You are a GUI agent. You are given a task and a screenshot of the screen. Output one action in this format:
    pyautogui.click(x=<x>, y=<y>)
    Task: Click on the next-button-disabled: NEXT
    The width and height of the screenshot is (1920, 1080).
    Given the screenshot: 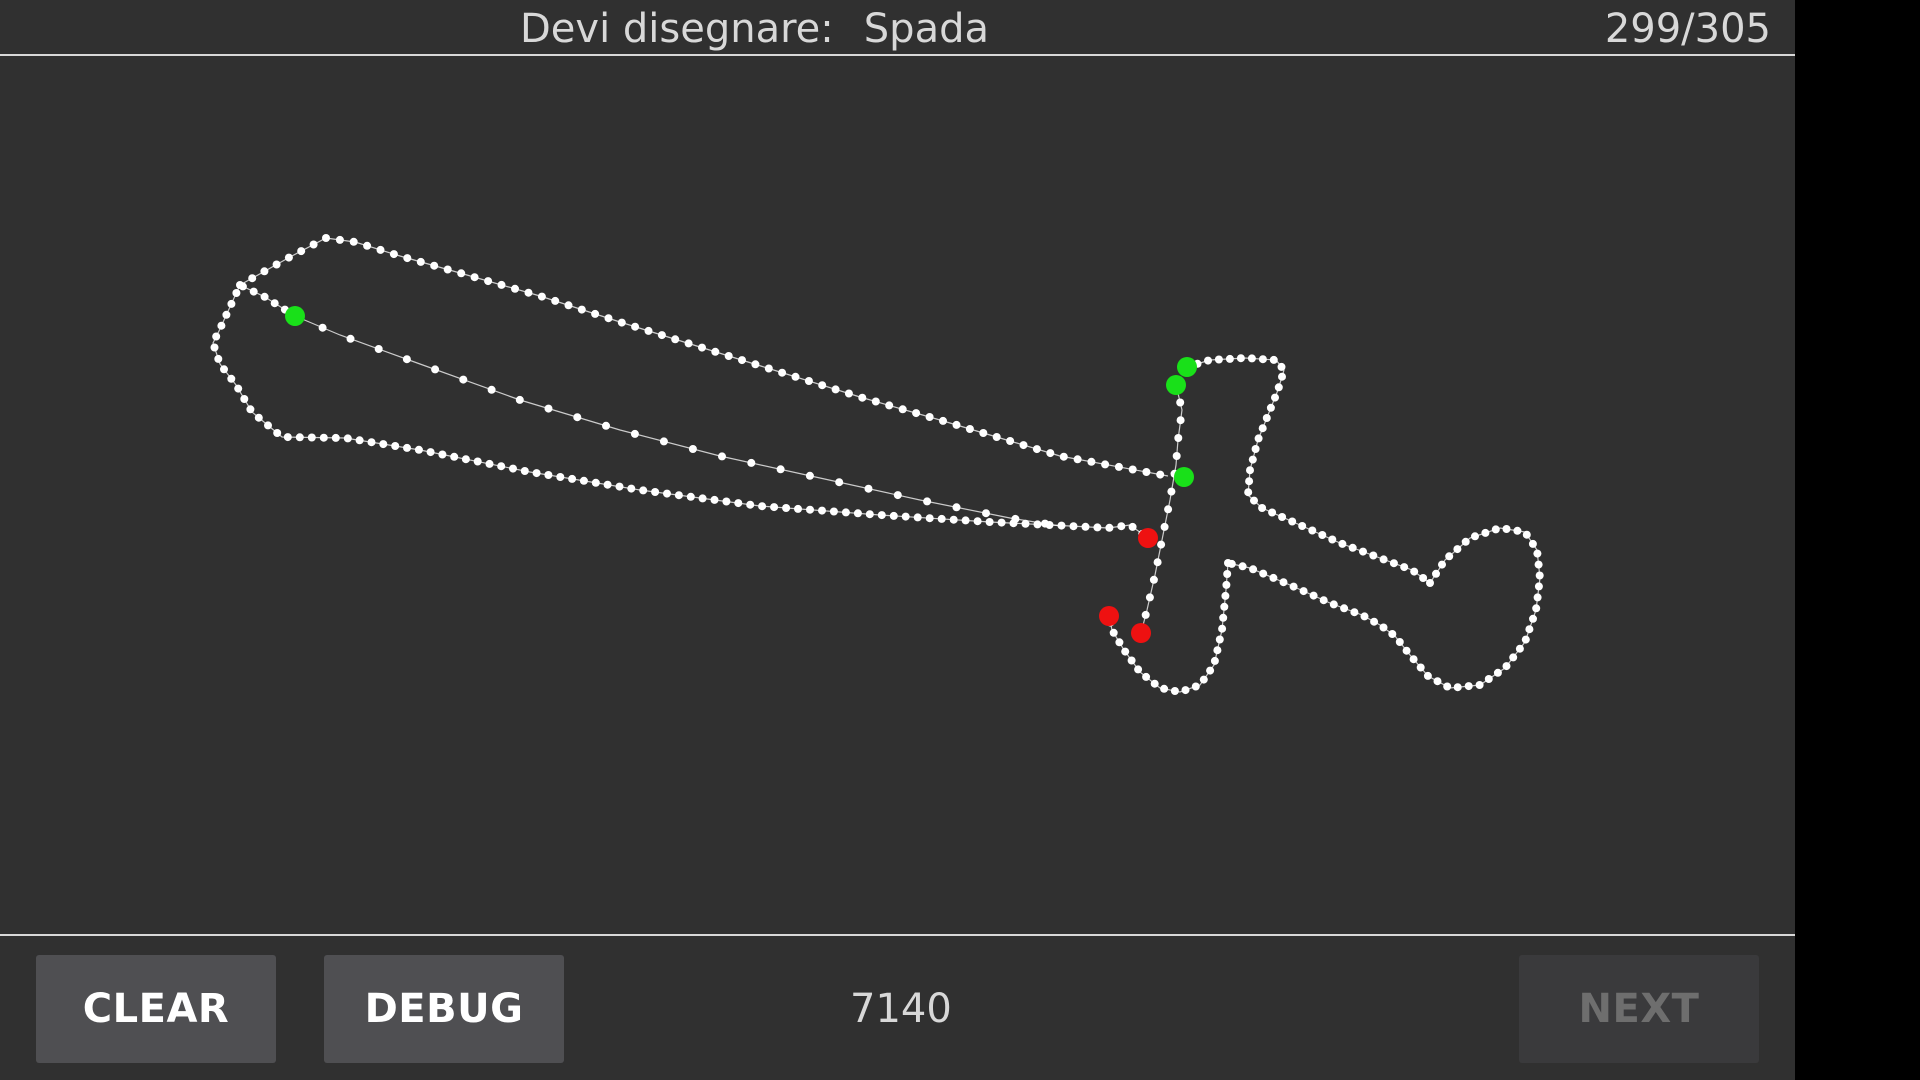 What is the action you would take?
    pyautogui.click(x=1639, y=1009)
    